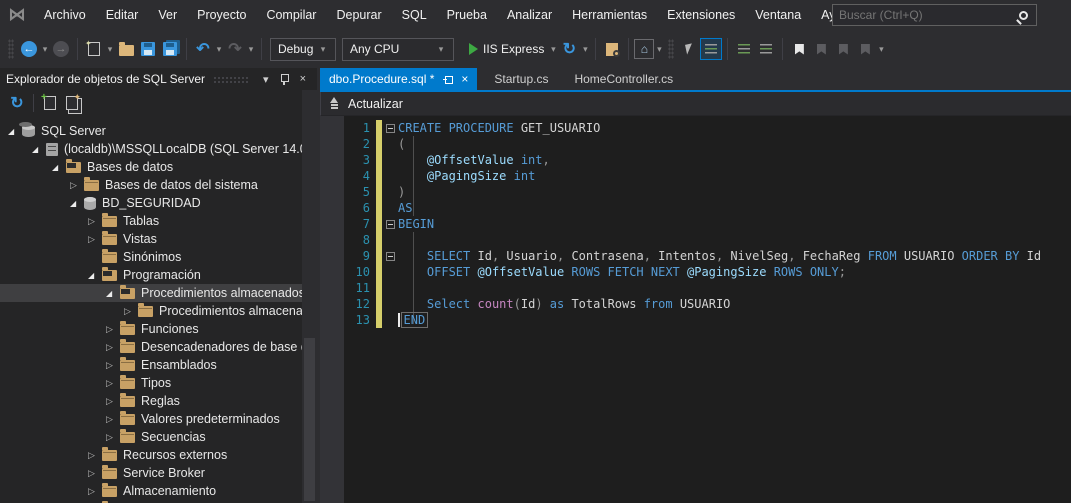 This screenshot has height=503, width=1071. What do you see at coordinates (399, 79) in the screenshot?
I see `tab-dbo-procedure-sql: dbo.Procedure.sql * ×` at bounding box center [399, 79].